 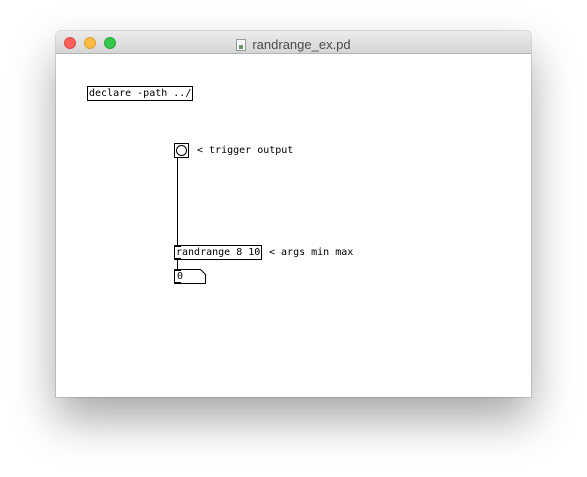 What do you see at coordinates (177, 283) in the screenshot?
I see `number-box-outlet` at bounding box center [177, 283].